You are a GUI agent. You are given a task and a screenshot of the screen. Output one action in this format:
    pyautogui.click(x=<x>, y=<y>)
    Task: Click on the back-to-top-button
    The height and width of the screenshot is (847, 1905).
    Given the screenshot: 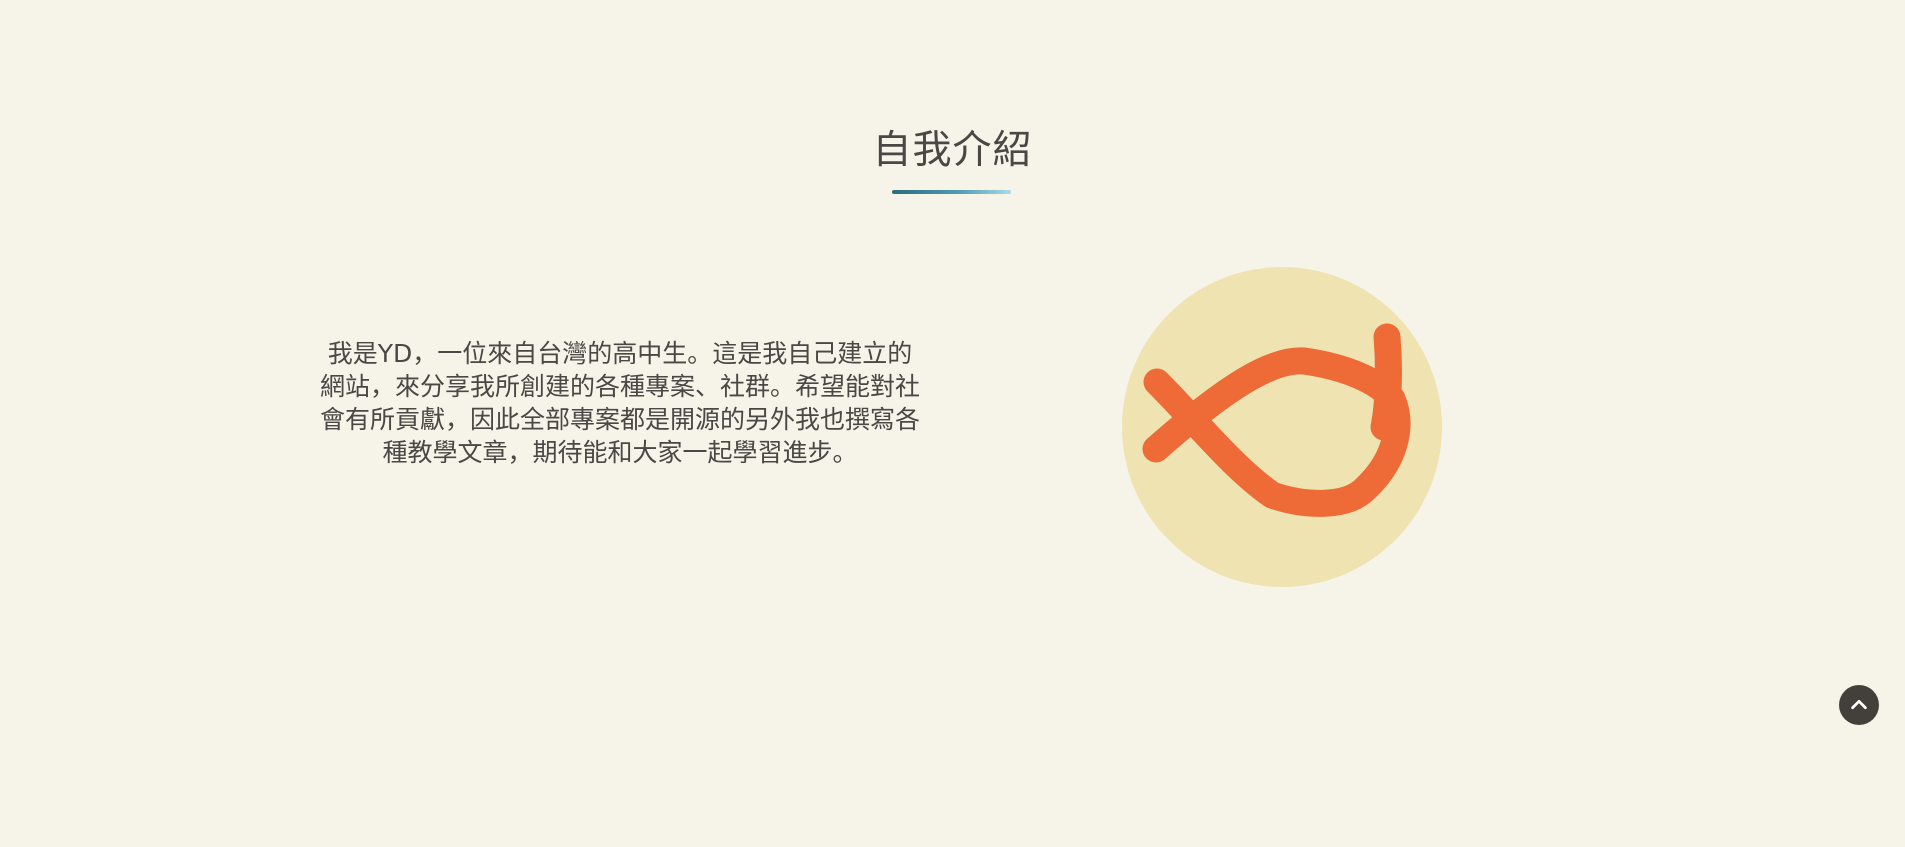 What is the action you would take?
    pyautogui.click(x=1859, y=705)
    